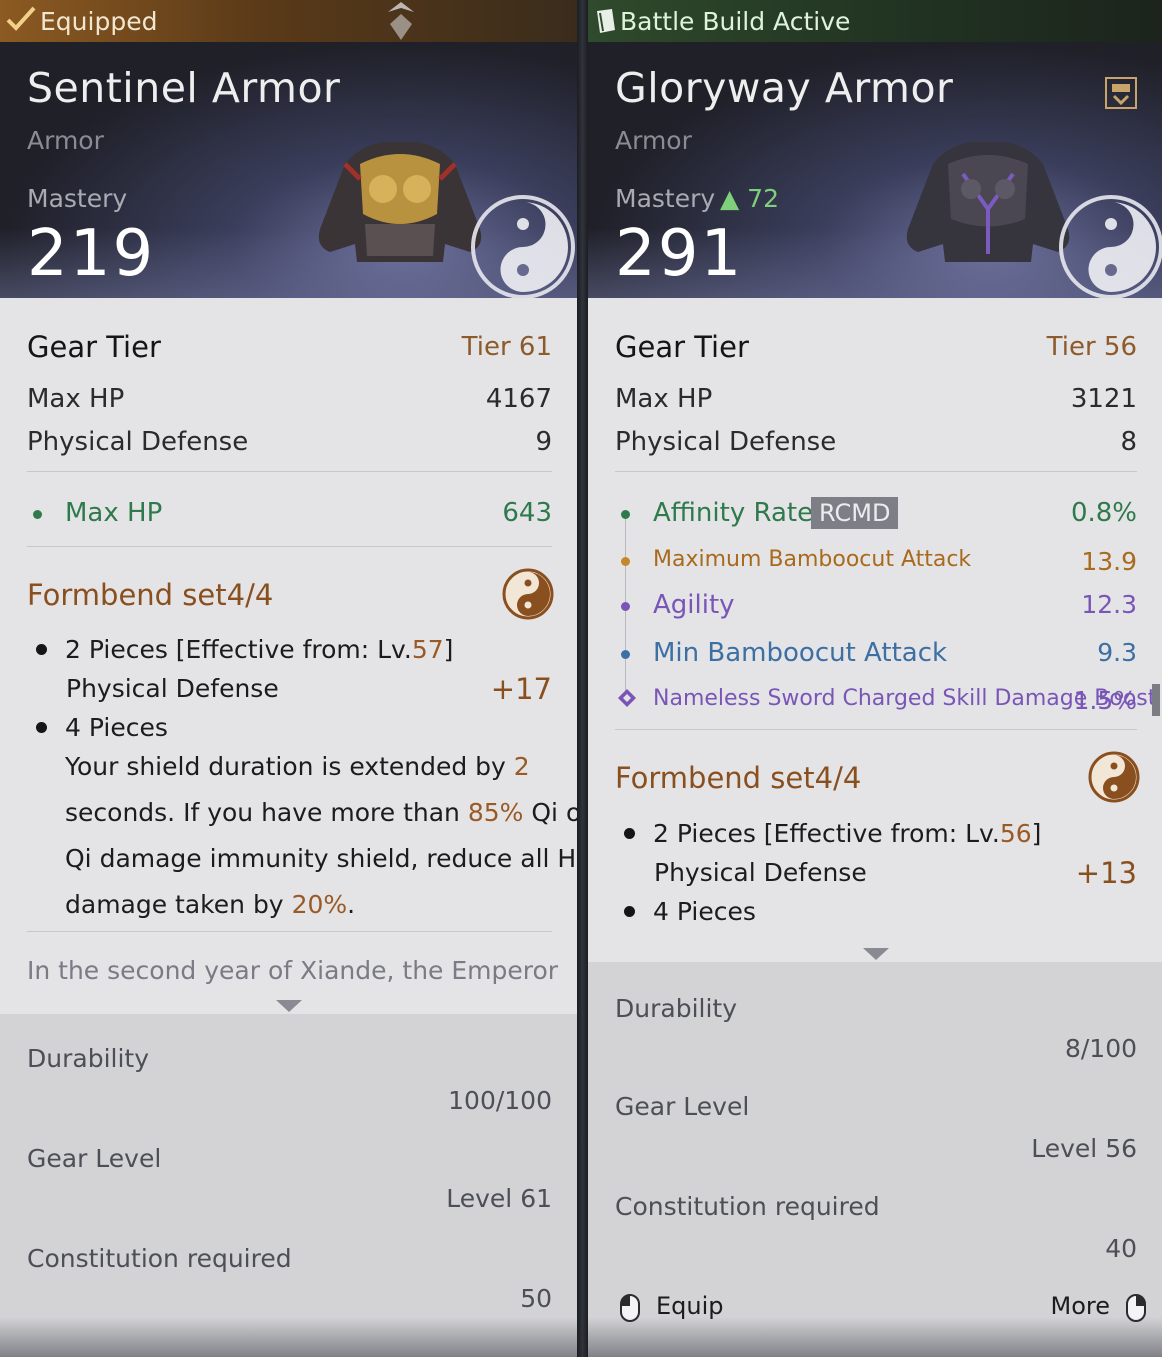 The image size is (1162, 1357). I want to click on constitution-value: 50, so click(536, 1298).